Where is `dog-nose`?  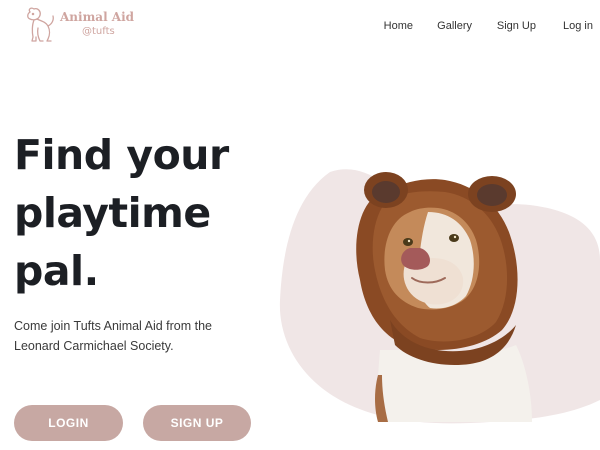 dog-nose is located at coordinates (416, 259).